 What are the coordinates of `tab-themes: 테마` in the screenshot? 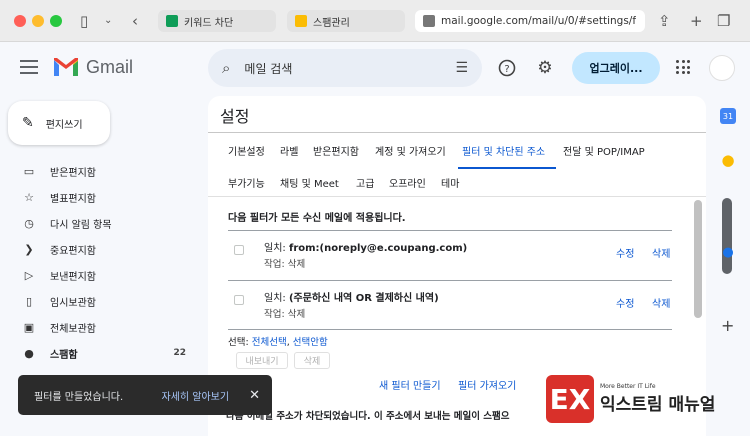 It's located at (450, 182).